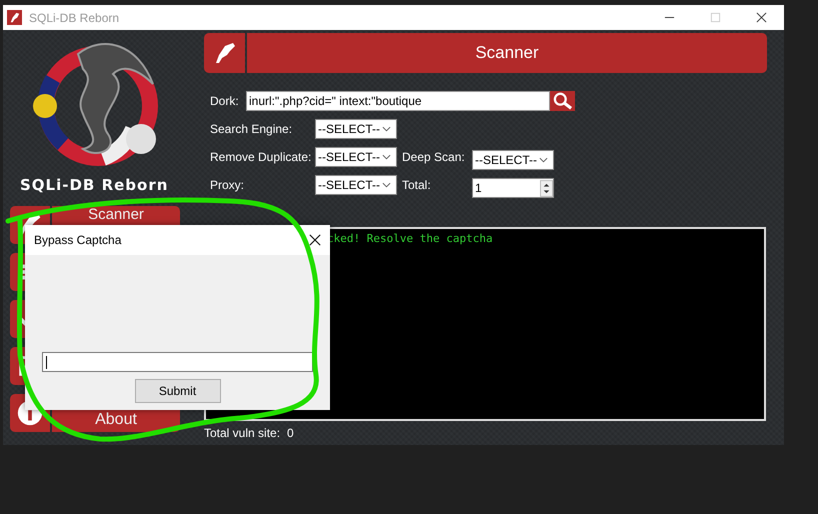 This screenshot has height=514, width=818. I want to click on field-label: Proxy:, so click(228, 185).